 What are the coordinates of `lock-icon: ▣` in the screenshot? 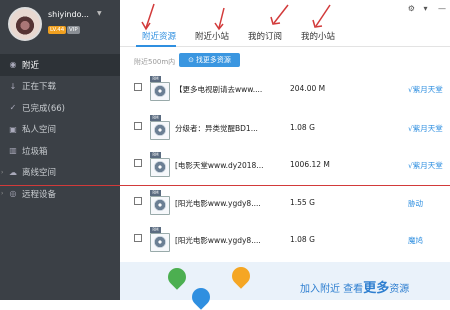 It's located at (13, 129).